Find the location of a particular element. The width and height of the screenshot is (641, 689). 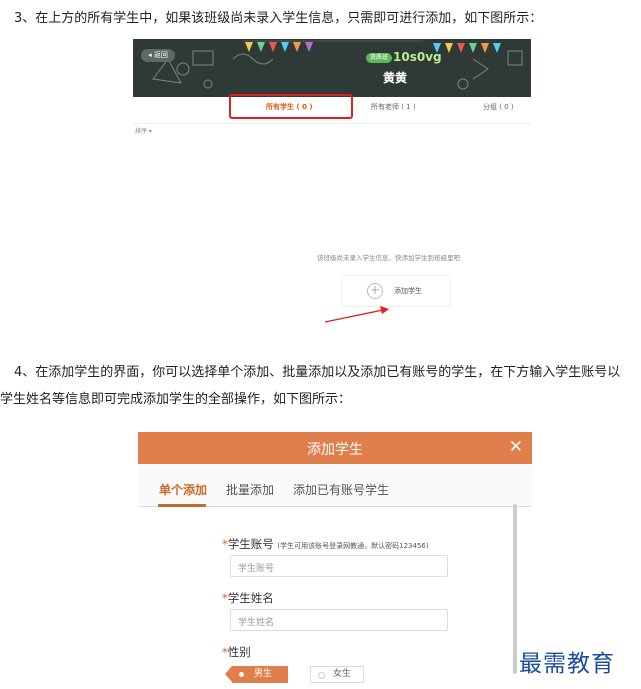

empty-state-hint: 该班级尚未录入学生信息，快添加学生到班级里吧 is located at coordinates (388, 258).